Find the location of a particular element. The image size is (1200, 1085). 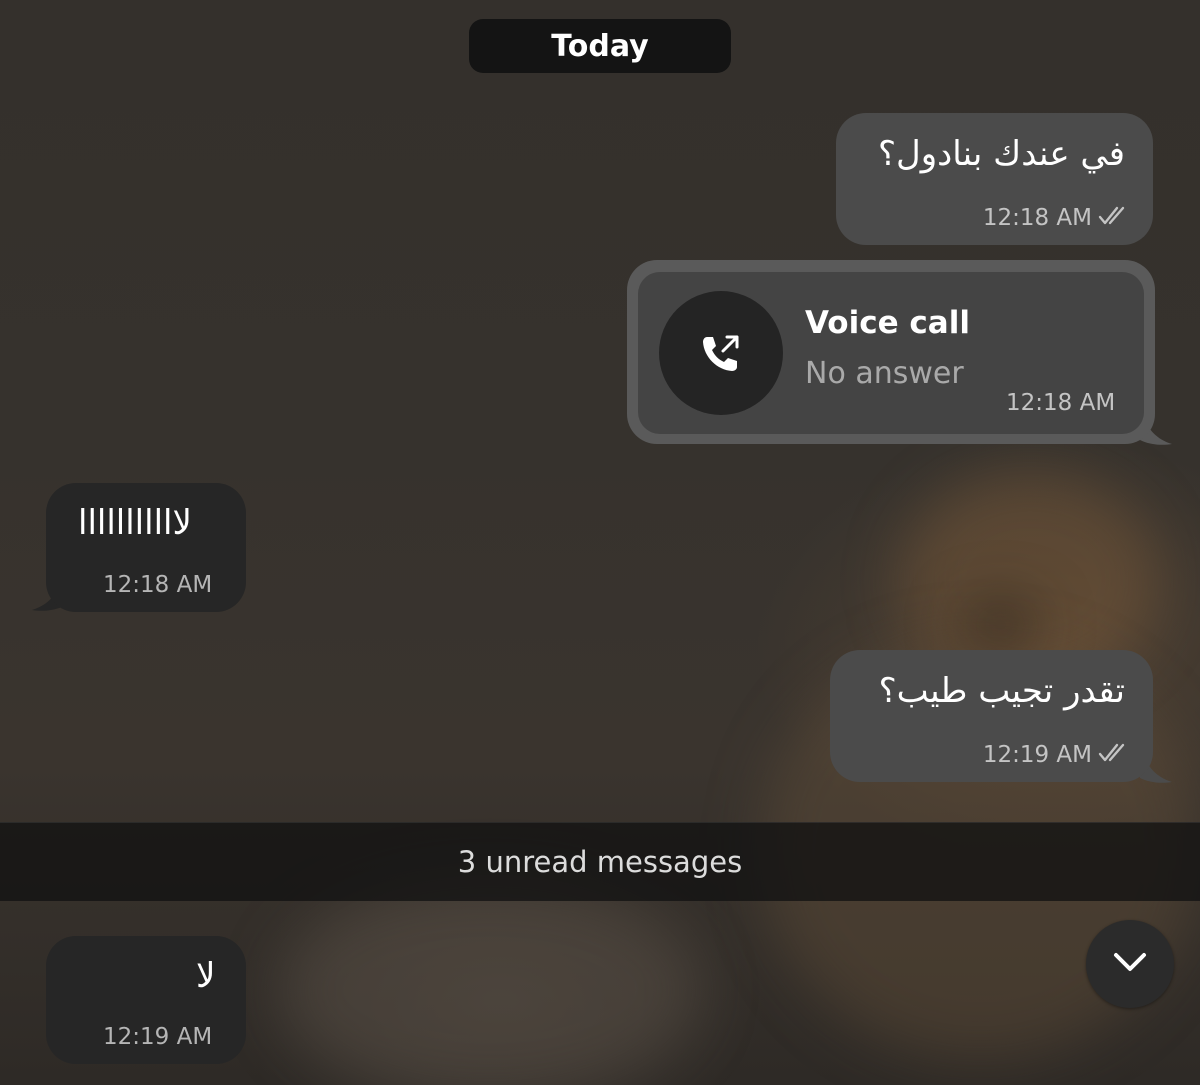

scroll-to-bottom-button is located at coordinates (1130, 964).